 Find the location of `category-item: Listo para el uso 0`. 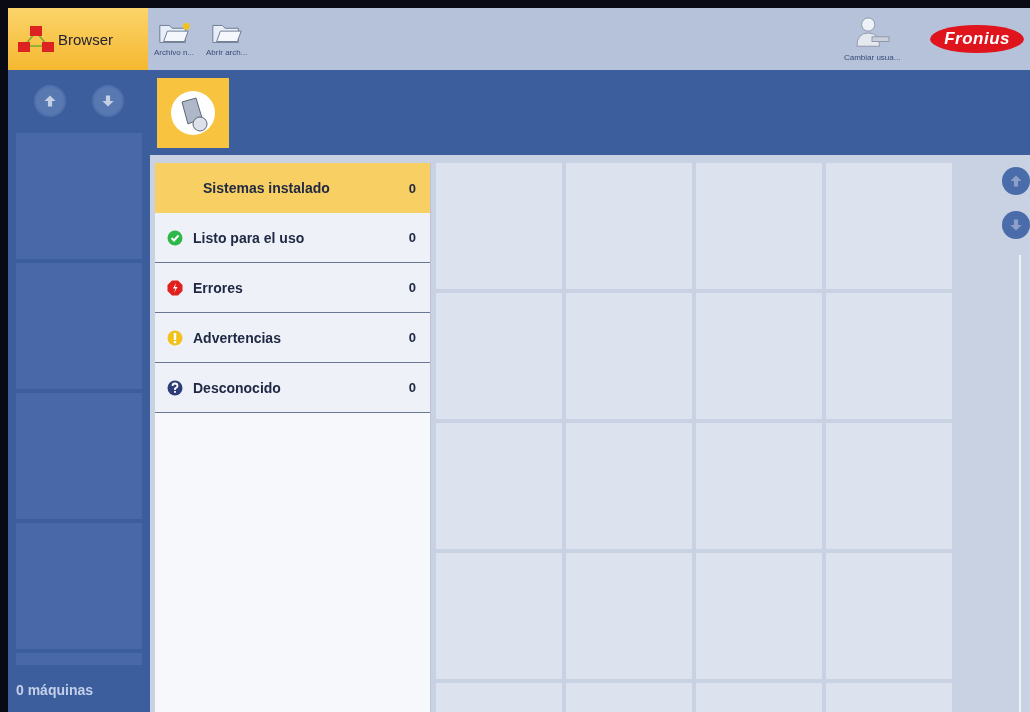

category-item: Listo para el uso 0 is located at coordinates (292, 238).